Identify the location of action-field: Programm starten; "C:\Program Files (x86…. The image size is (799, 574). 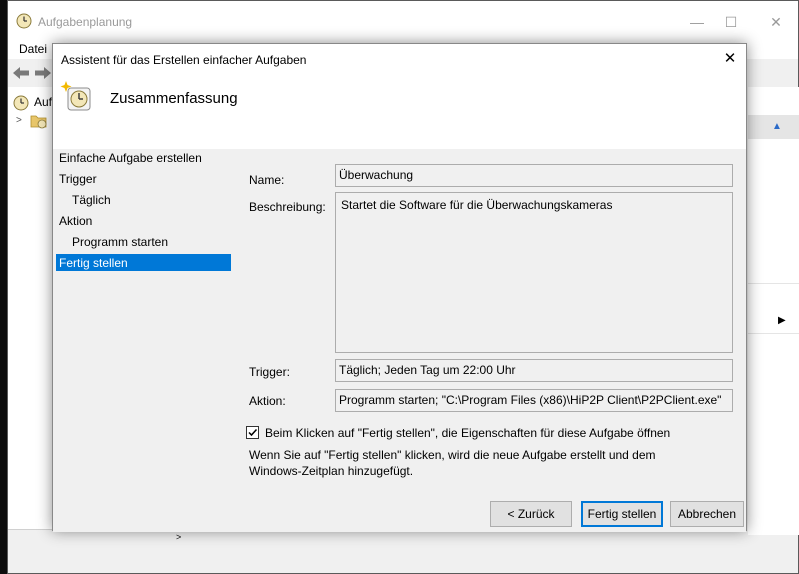
(534, 400).